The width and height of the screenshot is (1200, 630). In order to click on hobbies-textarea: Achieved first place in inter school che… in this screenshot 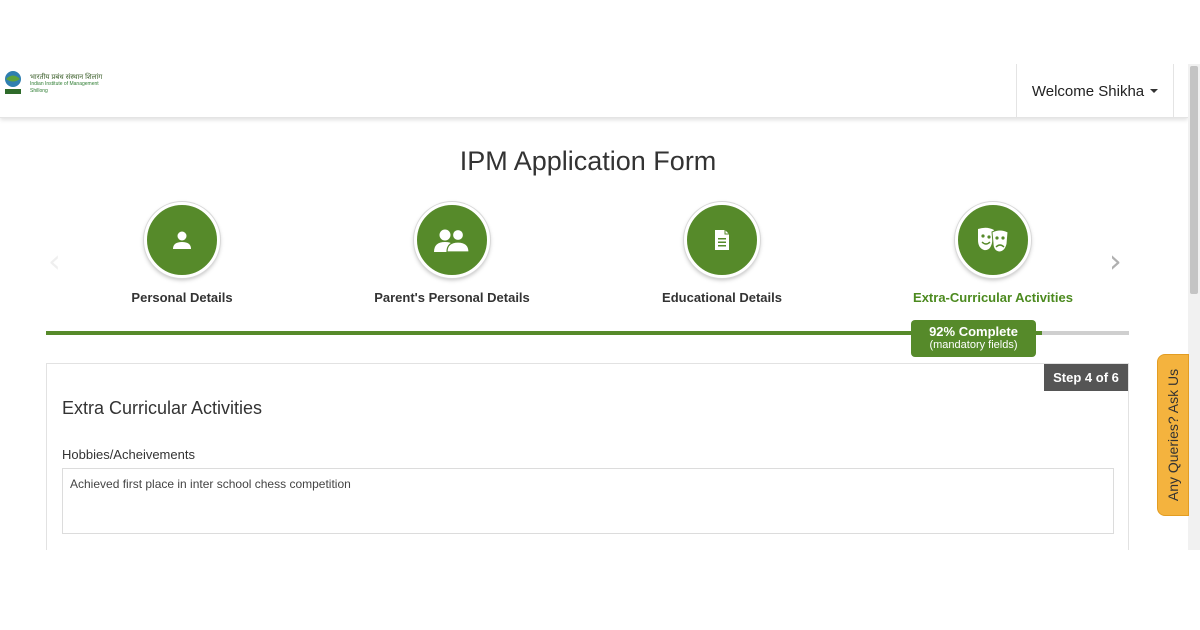, I will do `click(588, 501)`.